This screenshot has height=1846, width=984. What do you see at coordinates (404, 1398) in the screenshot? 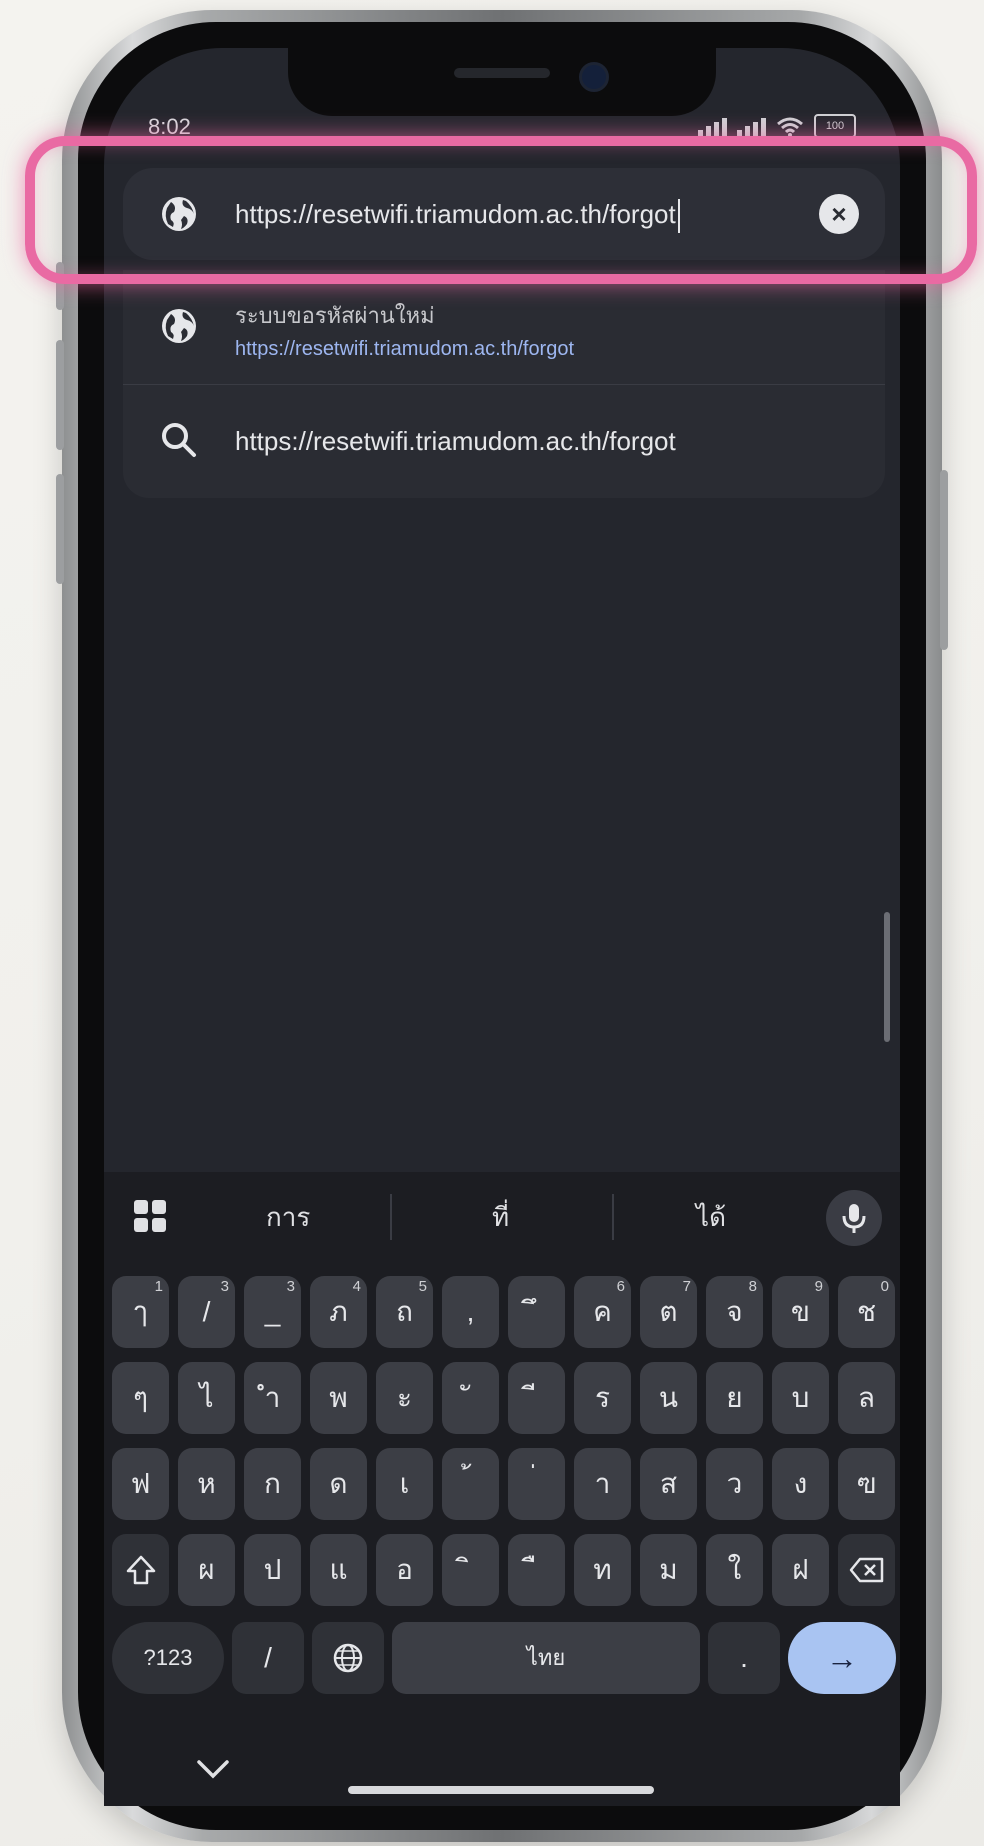
I see `key: ะ` at bounding box center [404, 1398].